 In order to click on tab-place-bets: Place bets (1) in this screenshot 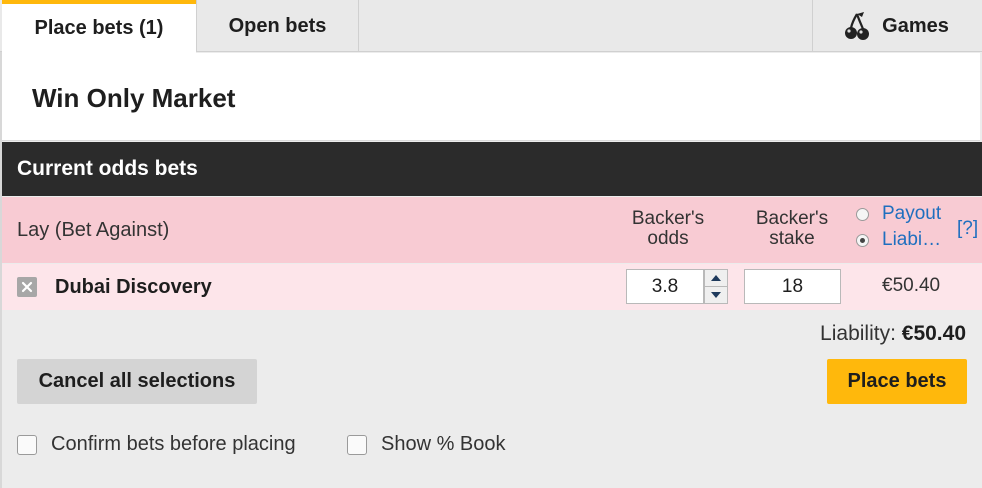, I will do `click(99, 26)`.